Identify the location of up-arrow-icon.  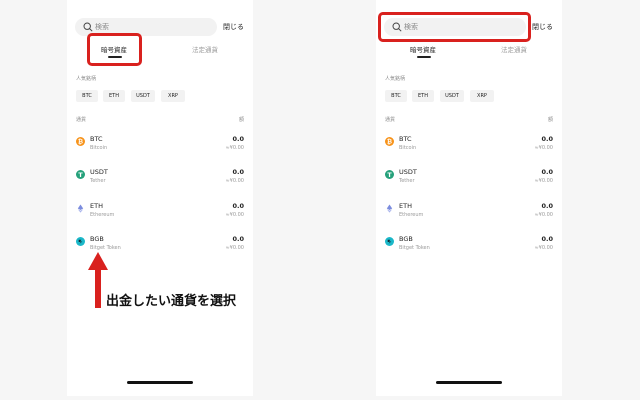
(98, 280).